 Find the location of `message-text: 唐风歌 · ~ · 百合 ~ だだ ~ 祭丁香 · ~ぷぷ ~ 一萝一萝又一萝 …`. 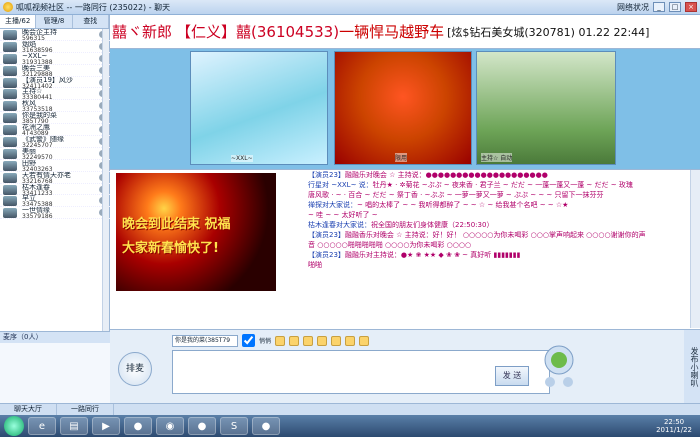

message-text: 唐风歌 · ~ · 百合 ~ だだ ~ 祭丁香 · ~ぷぷ ~ 一萝一萝又一萝 … is located at coordinates (456, 195).